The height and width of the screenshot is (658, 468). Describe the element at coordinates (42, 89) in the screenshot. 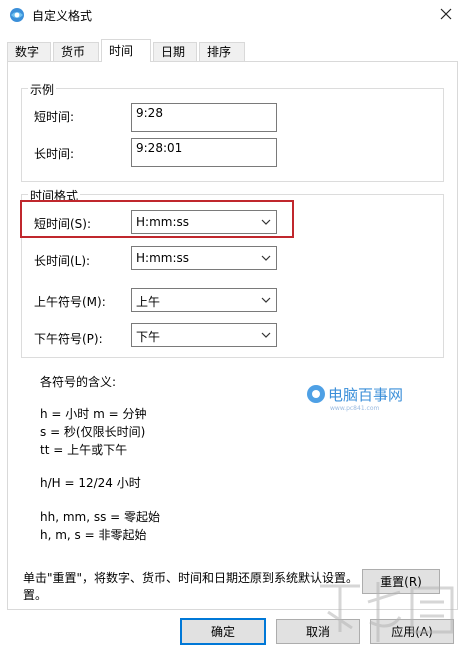

I see `example-group-legend: 示例` at that location.